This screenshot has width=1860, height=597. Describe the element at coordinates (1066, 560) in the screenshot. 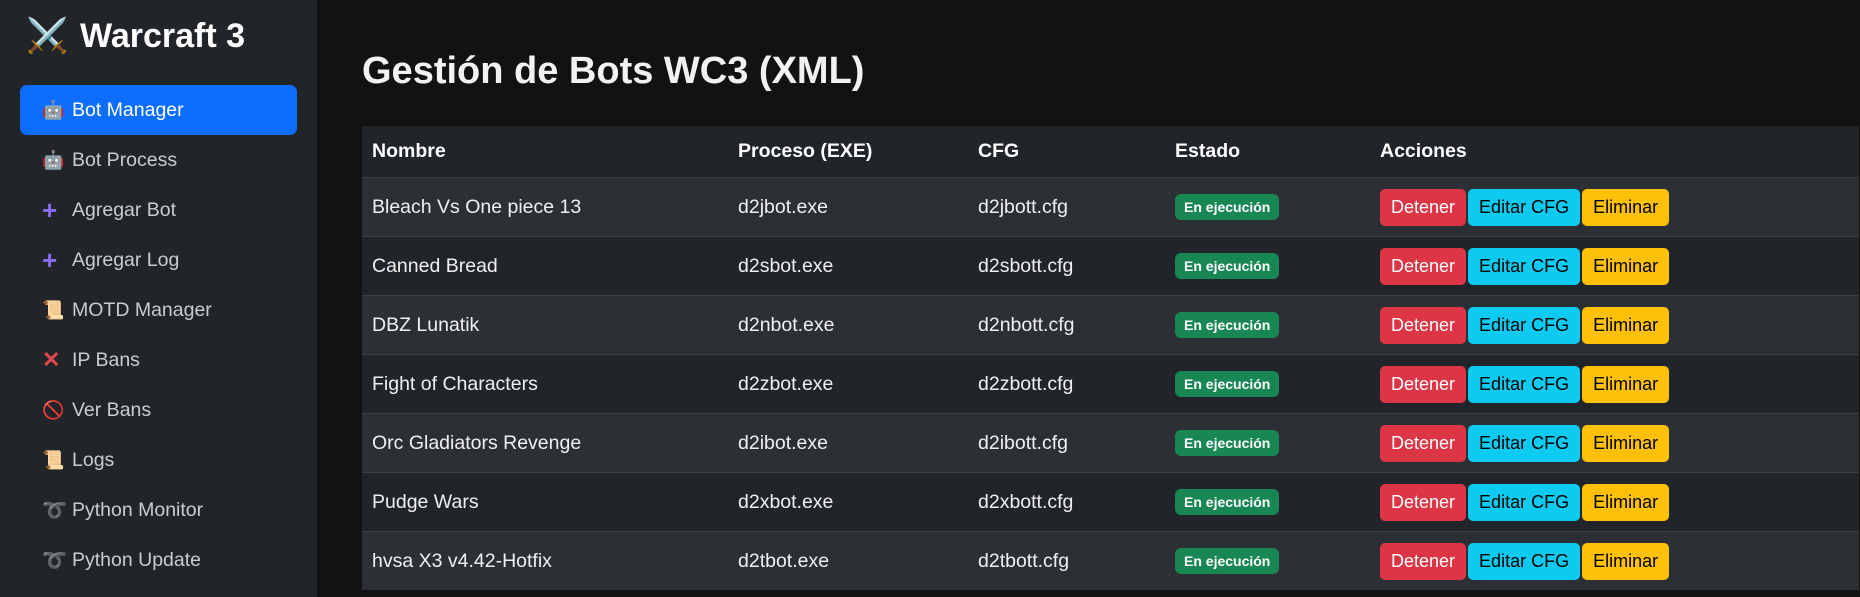

I see `bot-cfg-cell: d2tbott.cfg` at that location.